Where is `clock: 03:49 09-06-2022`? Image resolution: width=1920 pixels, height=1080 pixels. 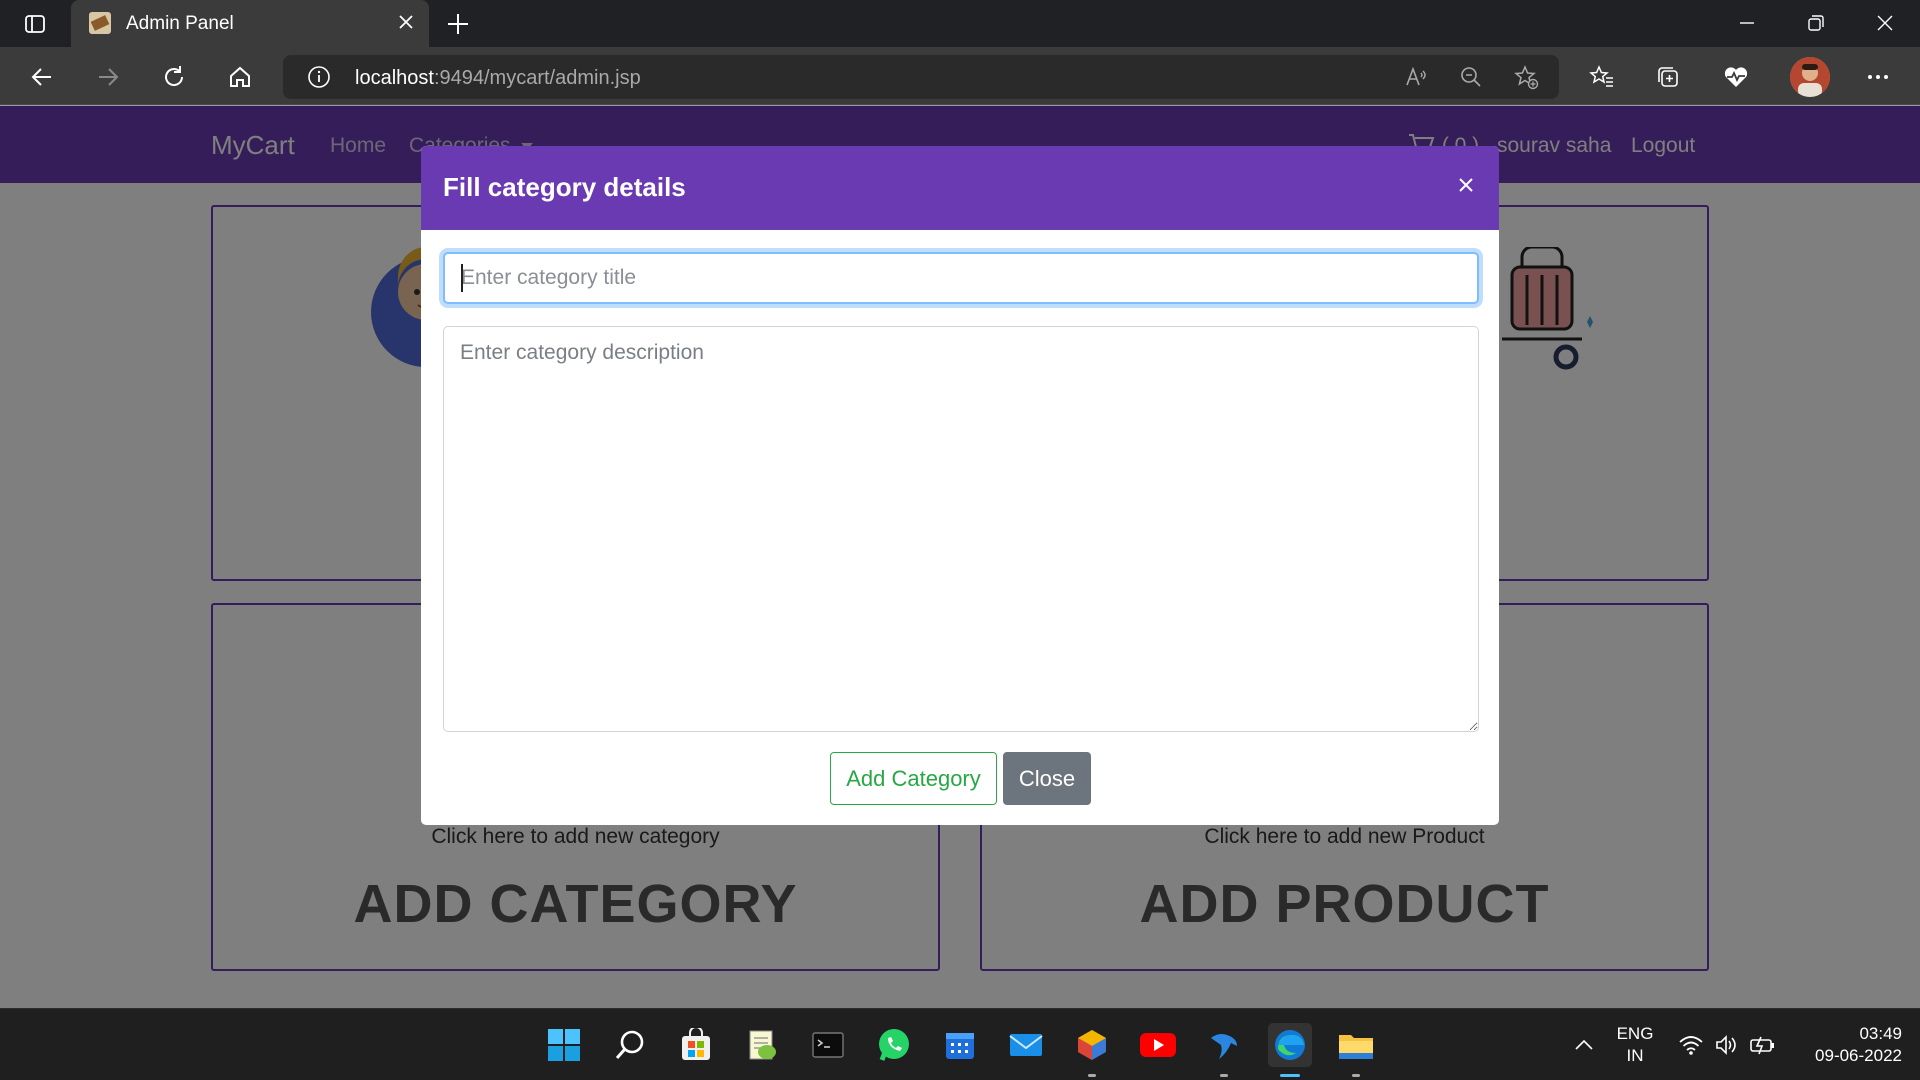
clock: 03:49 09-06-2022 is located at coordinates (1846, 1045).